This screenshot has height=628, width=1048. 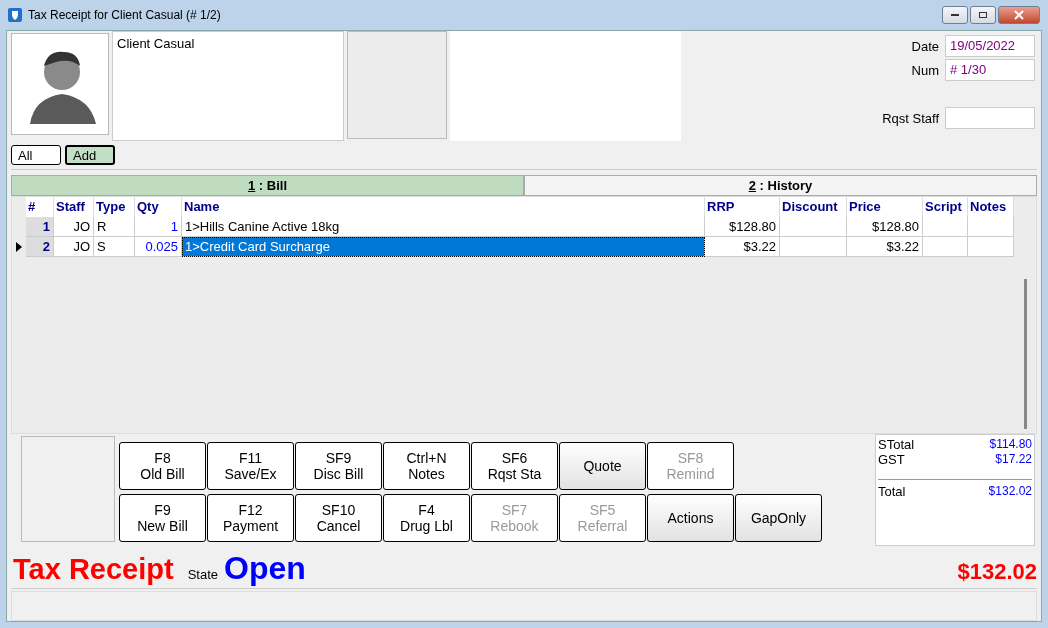 I want to click on table-cell: 2, so click(x=40, y=247).